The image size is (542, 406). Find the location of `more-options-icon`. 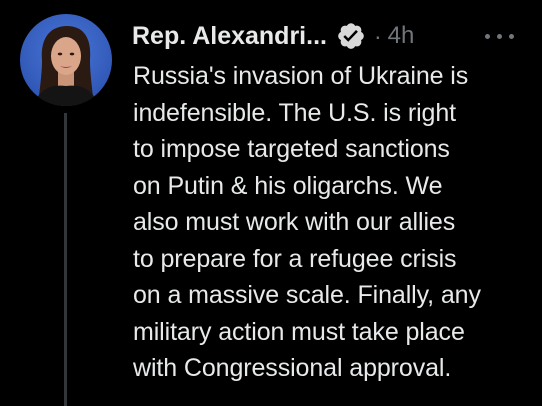

more-options-icon is located at coordinates (499, 36).